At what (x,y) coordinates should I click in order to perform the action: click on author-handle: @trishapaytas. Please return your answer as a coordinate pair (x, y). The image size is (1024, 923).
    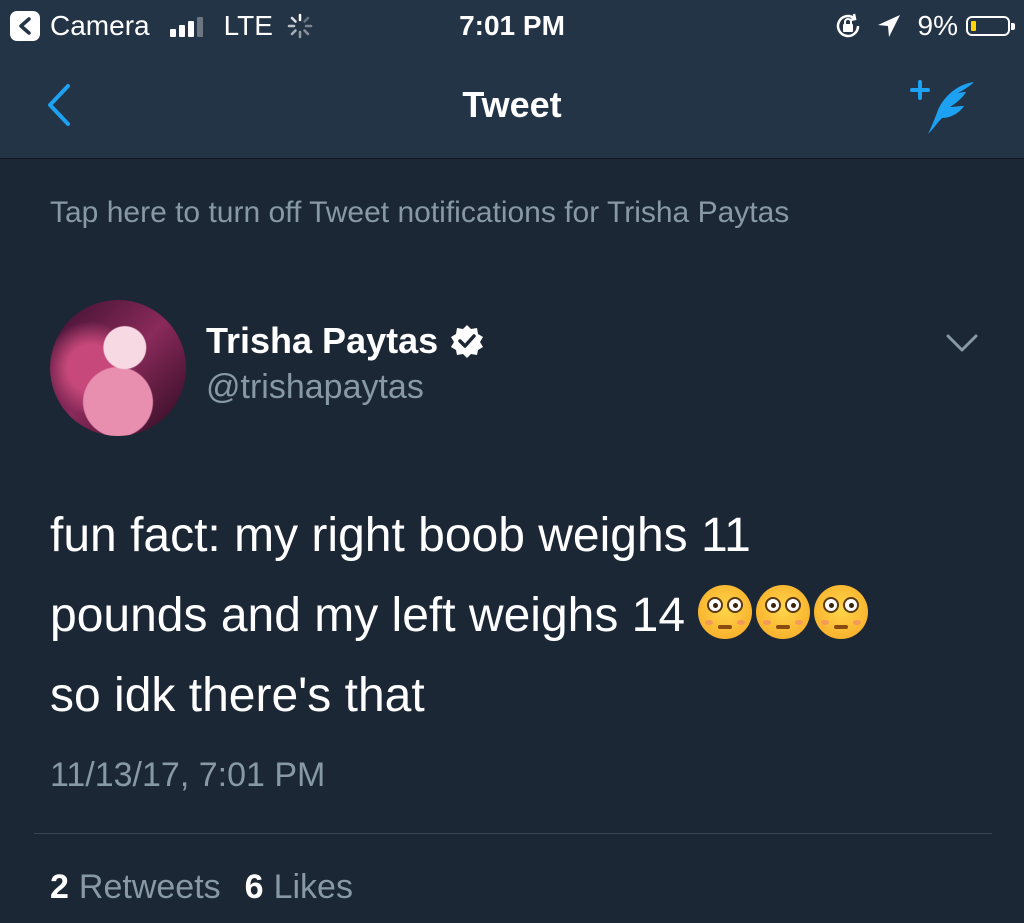
    Looking at the image, I should click on (315, 387).